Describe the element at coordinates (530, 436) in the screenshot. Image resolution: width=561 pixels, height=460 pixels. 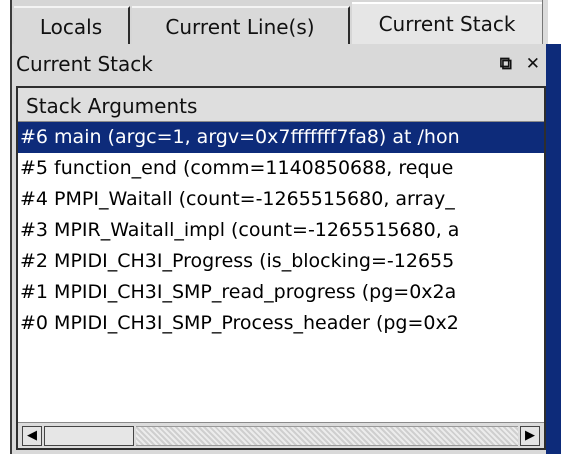
I see `scroll-right-icon: ▶` at that location.